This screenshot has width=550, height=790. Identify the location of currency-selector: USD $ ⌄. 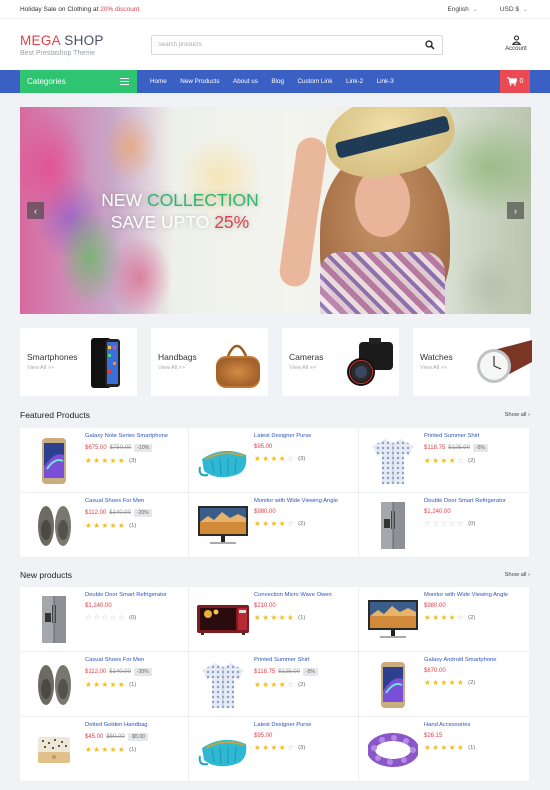
(514, 9).